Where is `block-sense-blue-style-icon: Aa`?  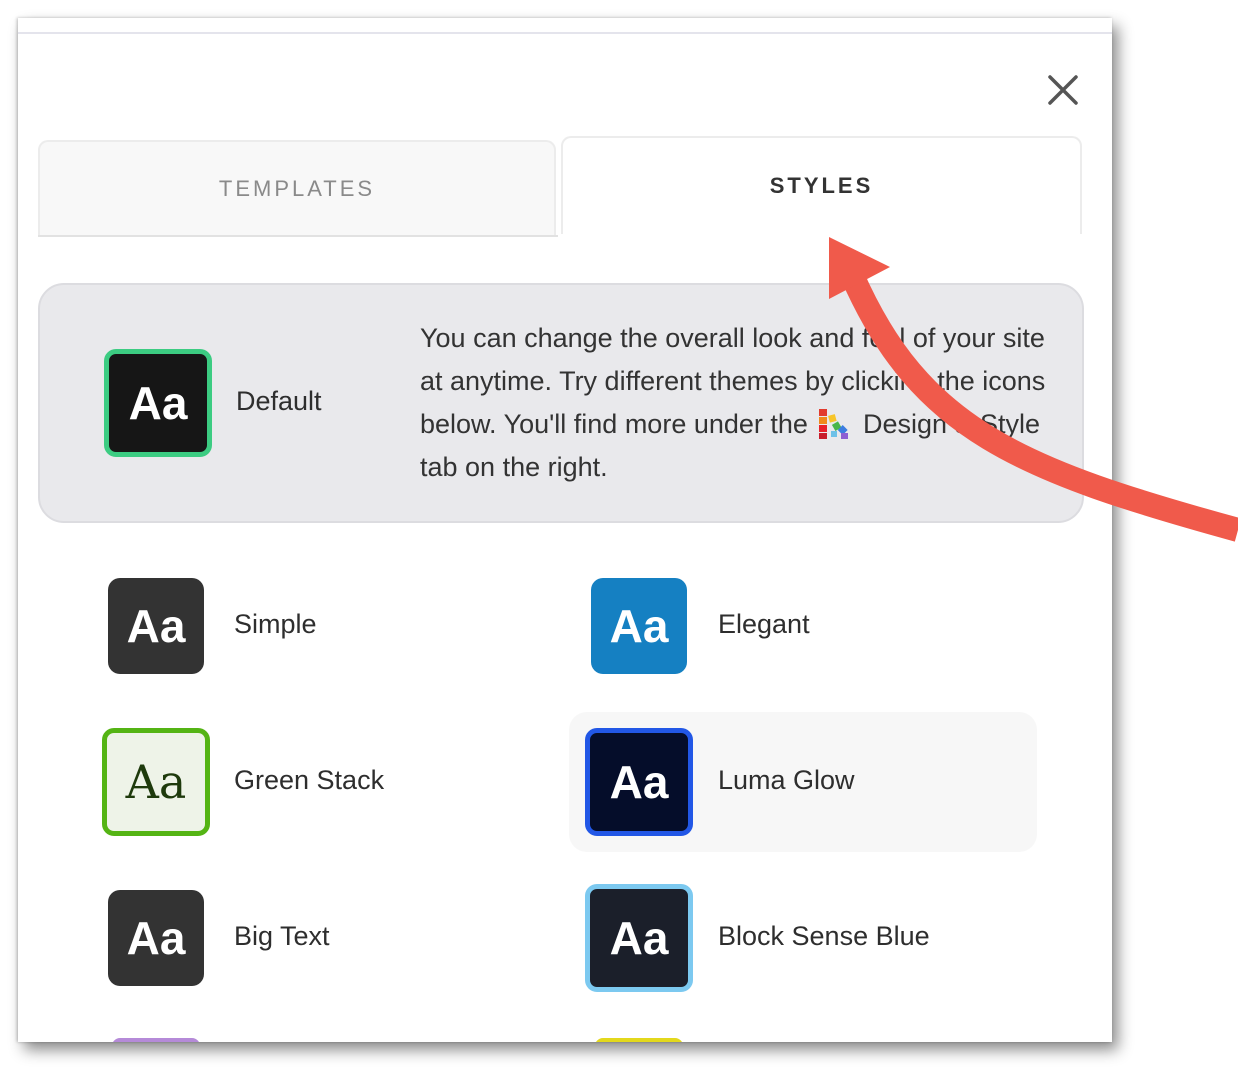 block-sense-blue-style-icon: Aa is located at coordinates (639, 938).